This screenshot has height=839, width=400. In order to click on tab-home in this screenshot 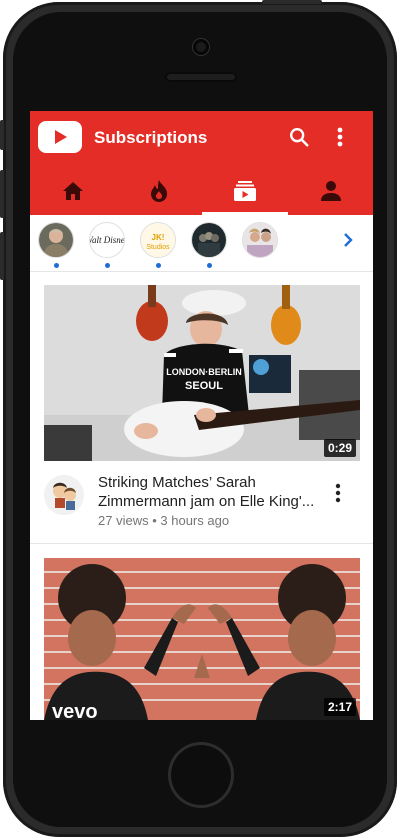, I will do `click(73, 191)`.